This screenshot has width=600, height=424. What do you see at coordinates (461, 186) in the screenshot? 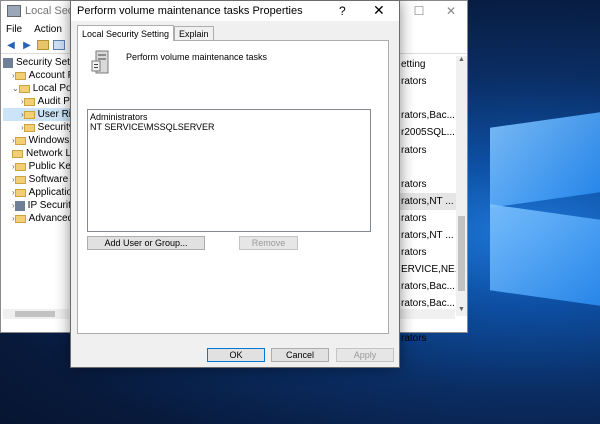
I see `list-vertical-scrollbar: ▲ ▼` at bounding box center [461, 186].